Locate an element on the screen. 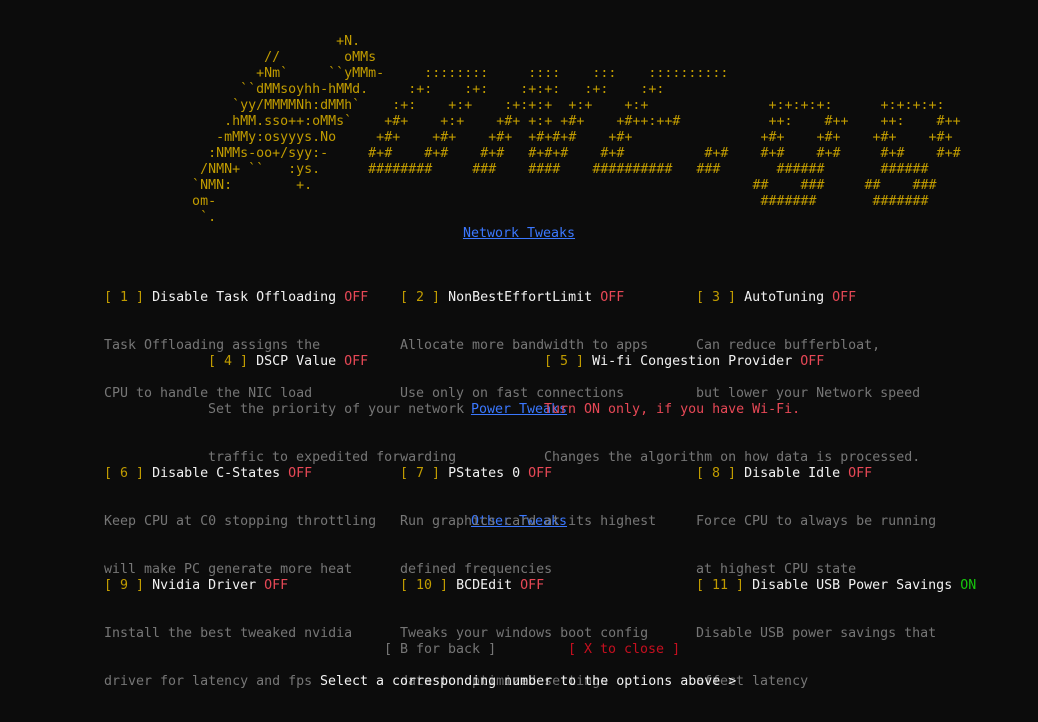 The height and width of the screenshot is (722, 1038). ascii-line: ``dMMsoyhh-hMMd. :+: :+: :+:+: :+: :+: is located at coordinates (384, 89).